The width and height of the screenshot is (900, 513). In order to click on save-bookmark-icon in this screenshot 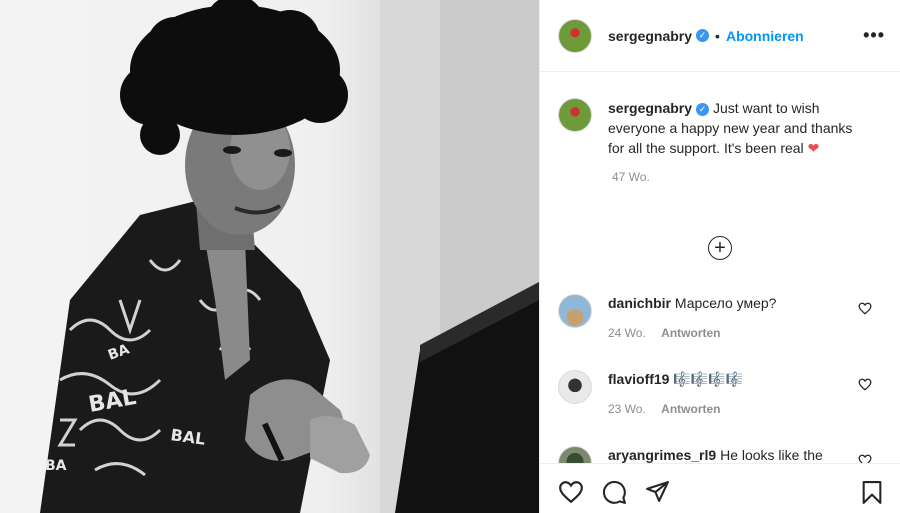, I will do `click(872, 492)`.